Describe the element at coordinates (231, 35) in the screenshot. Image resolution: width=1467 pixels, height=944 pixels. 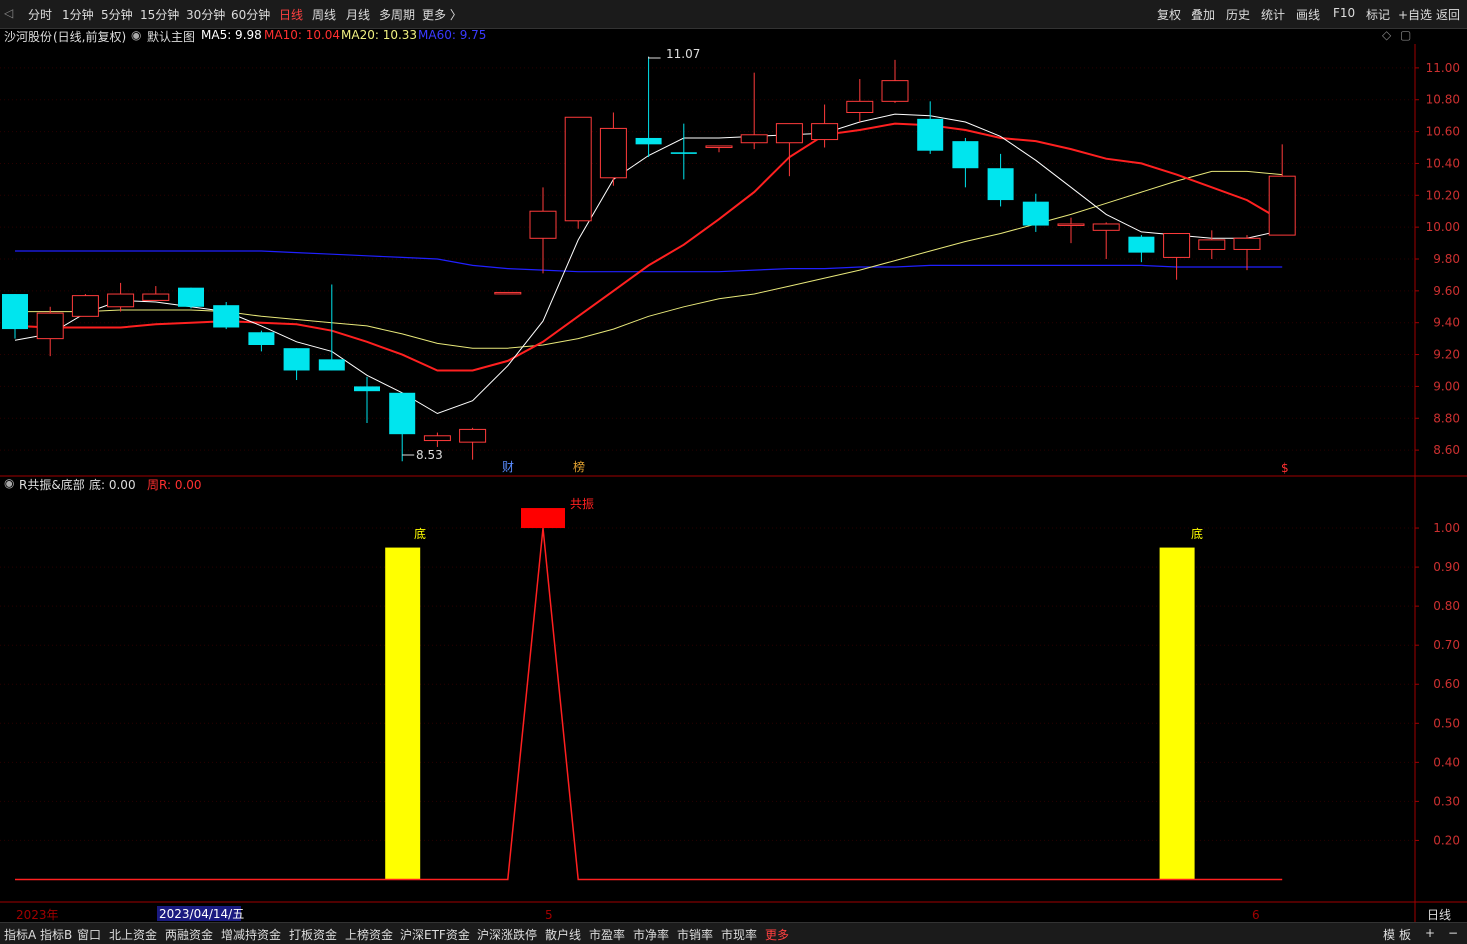
I see `ma5-value: MA5: 9.98` at that location.